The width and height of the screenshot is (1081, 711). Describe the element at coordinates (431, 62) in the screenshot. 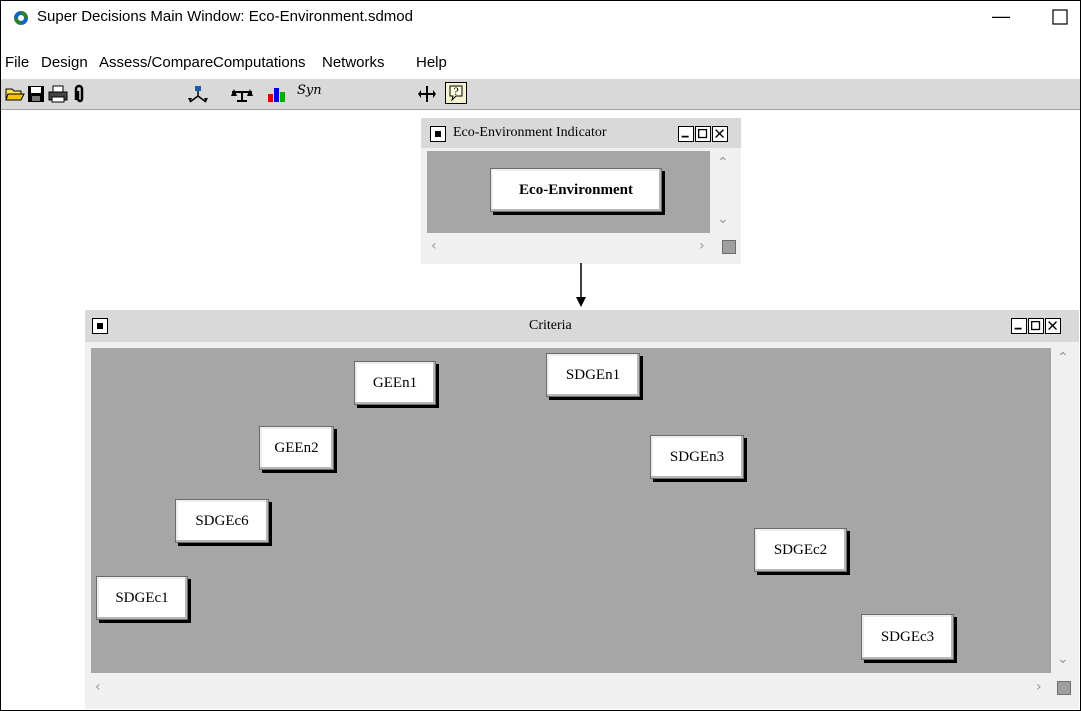

I see `menu-help: Help` at that location.